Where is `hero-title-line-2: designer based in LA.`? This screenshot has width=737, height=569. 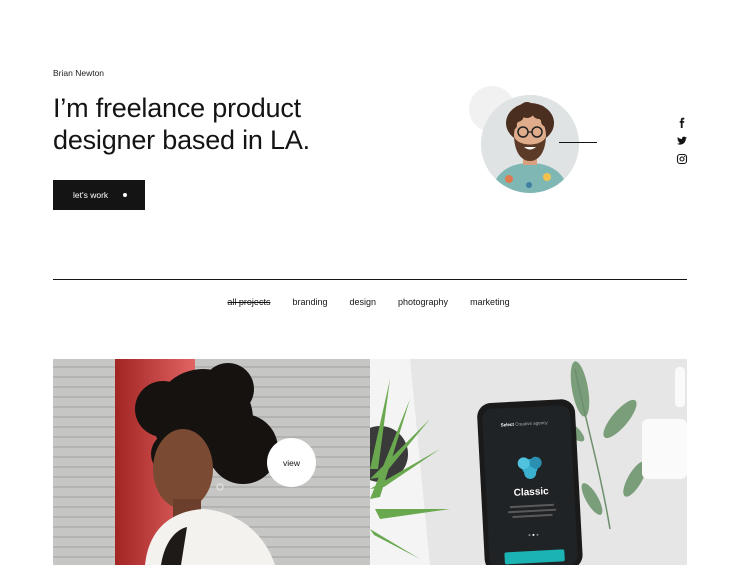
hero-title-line-2: designer based in LA. is located at coordinates (181, 140).